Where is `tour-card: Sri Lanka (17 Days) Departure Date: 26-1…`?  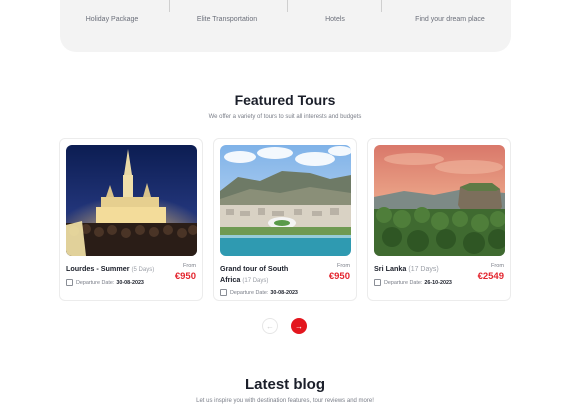
tour-card: Sri Lanka (17 Days) Departure Date: 26-1… is located at coordinates (439, 219).